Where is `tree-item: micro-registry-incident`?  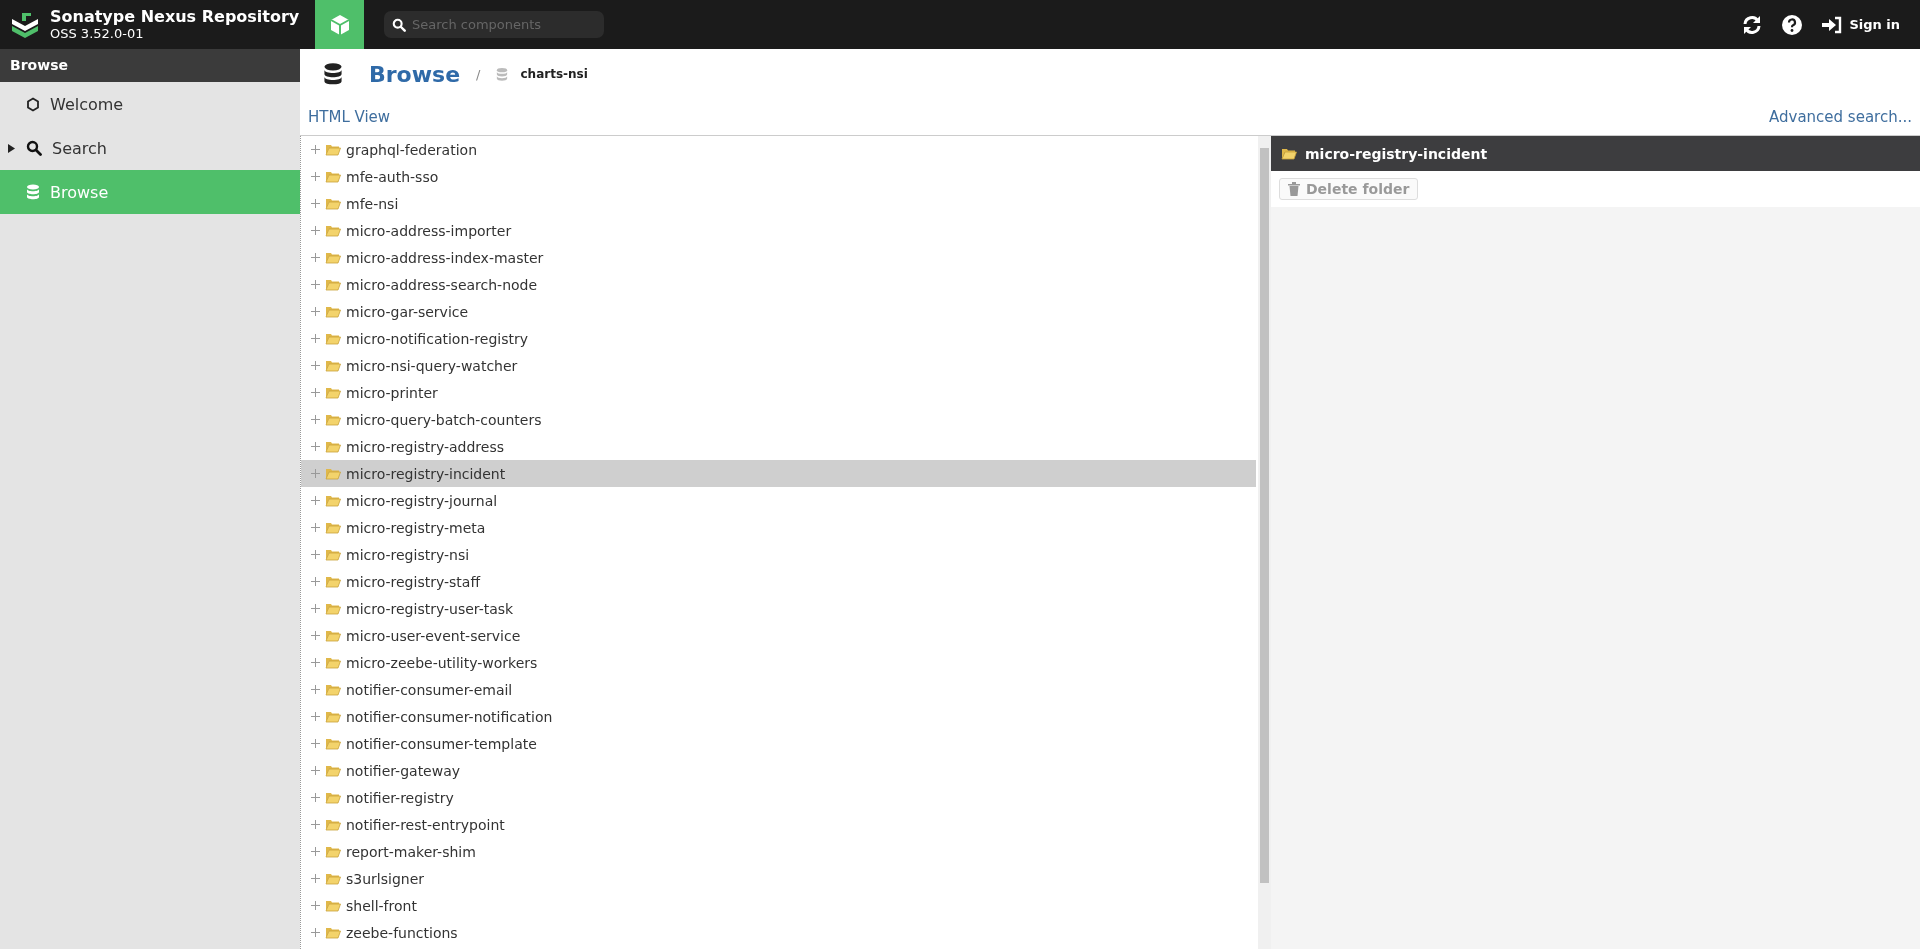
tree-item: micro-registry-incident is located at coordinates (778, 473).